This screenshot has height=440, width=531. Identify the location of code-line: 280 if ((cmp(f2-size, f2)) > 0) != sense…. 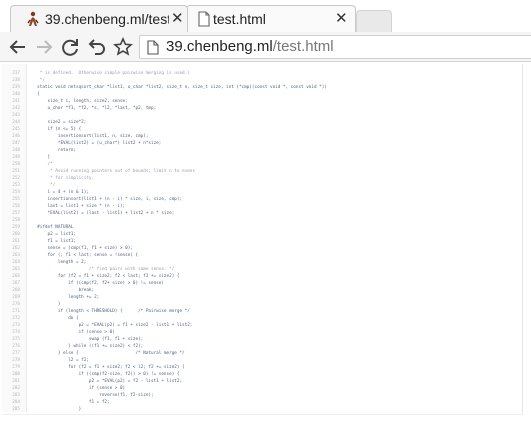
(172, 374).